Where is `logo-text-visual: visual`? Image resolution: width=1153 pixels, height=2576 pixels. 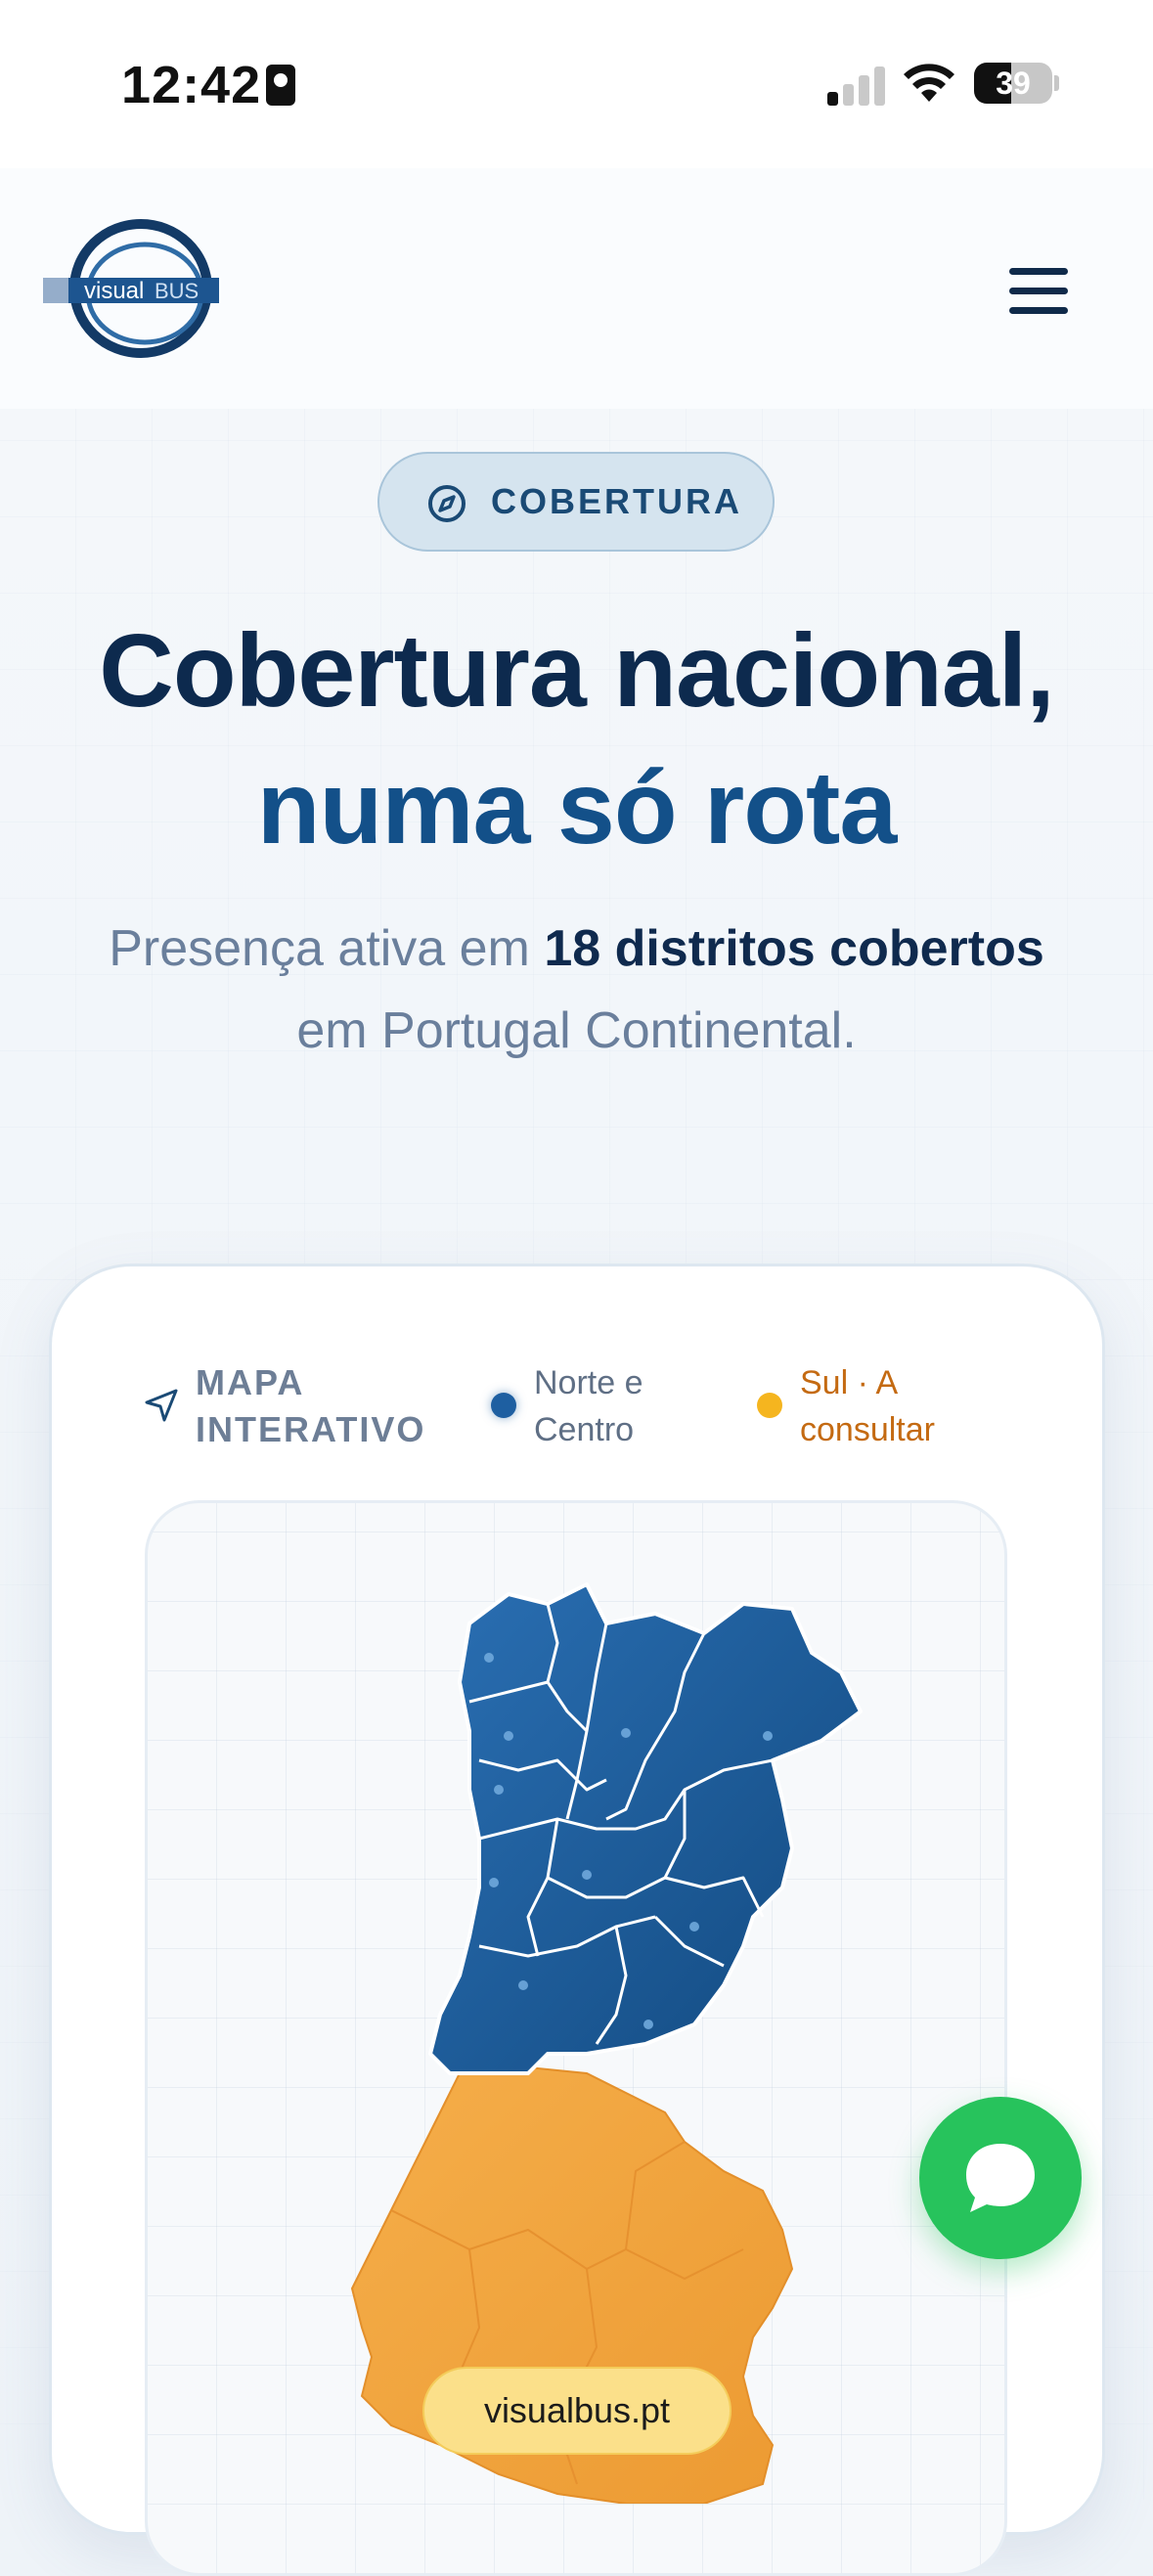
logo-text-visual: visual is located at coordinates (114, 291).